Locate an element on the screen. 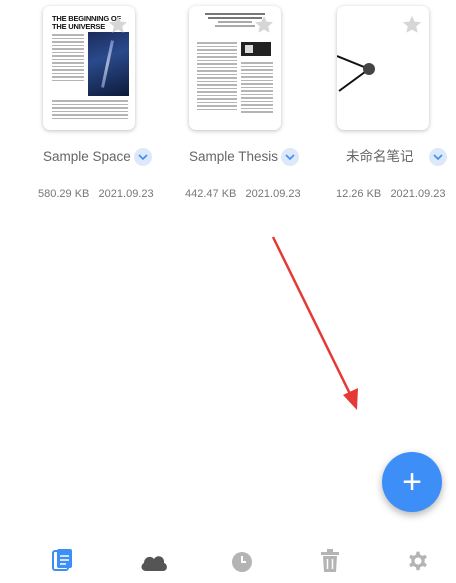  nav-trash is located at coordinates (330, 561).